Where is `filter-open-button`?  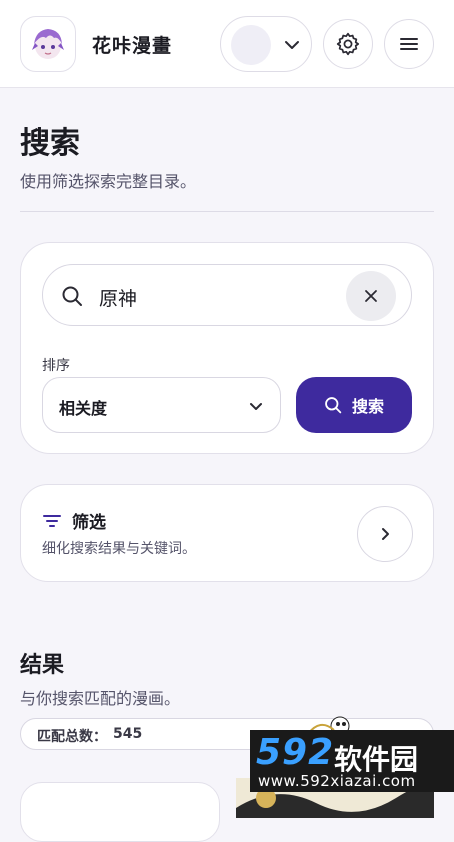
filter-open-button is located at coordinates (385, 534).